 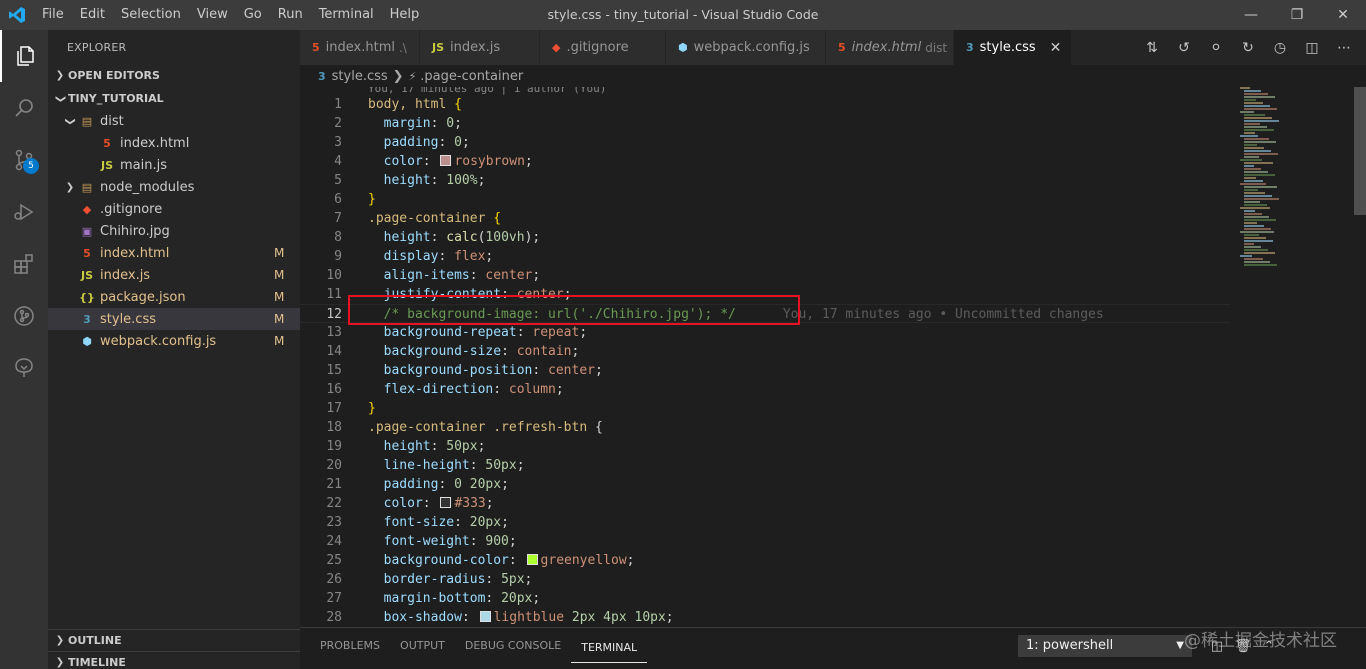 I want to click on tree-icon, so click(x=24, y=367).